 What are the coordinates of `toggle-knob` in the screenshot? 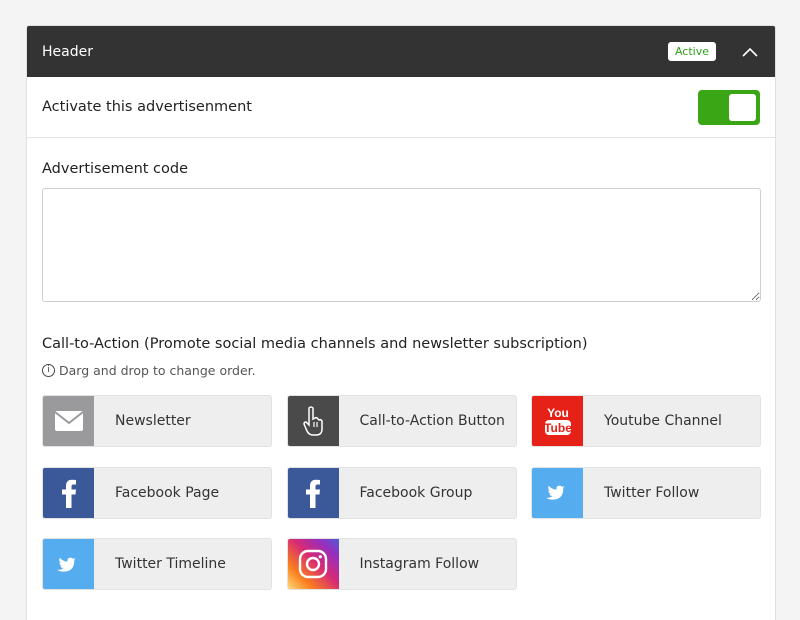 It's located at (742, 107).